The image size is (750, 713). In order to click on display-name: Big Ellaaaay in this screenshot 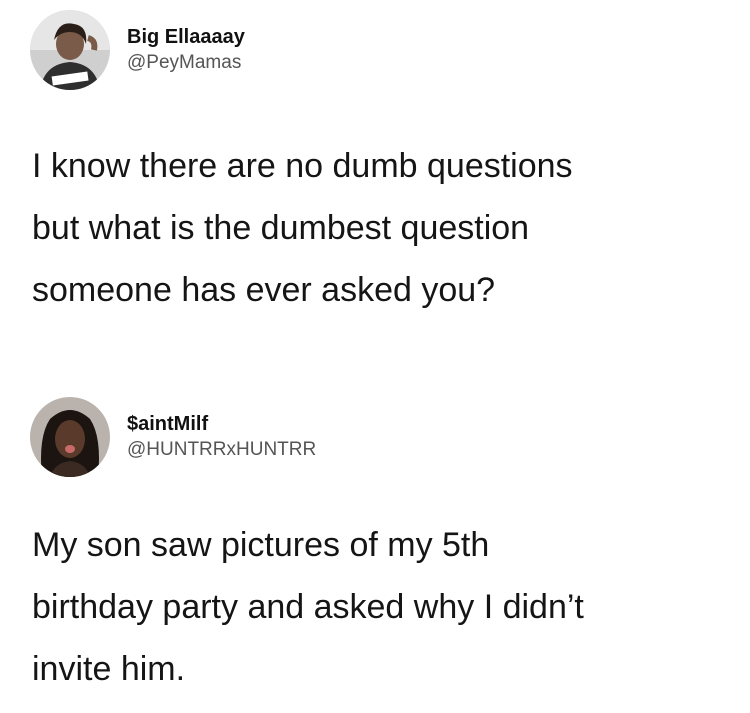, I will do `click(186, 37)`.